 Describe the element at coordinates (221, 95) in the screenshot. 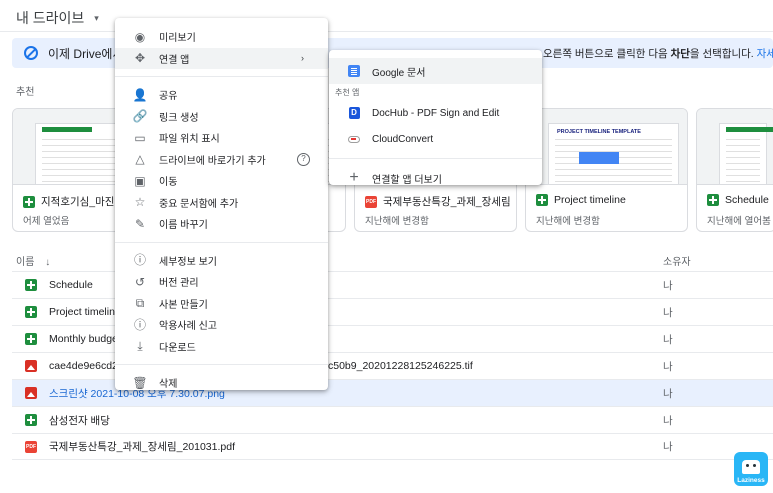

I see `menu-item-person-add: 👤 공유` at that location.